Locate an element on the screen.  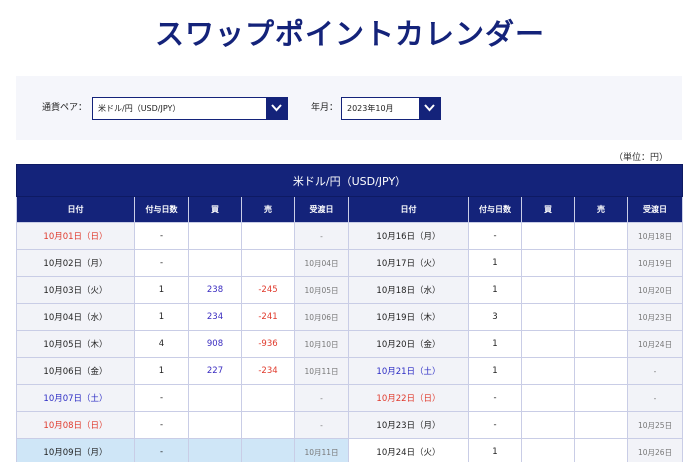
buy-cell: 227 is located at coordinates (215, 371).